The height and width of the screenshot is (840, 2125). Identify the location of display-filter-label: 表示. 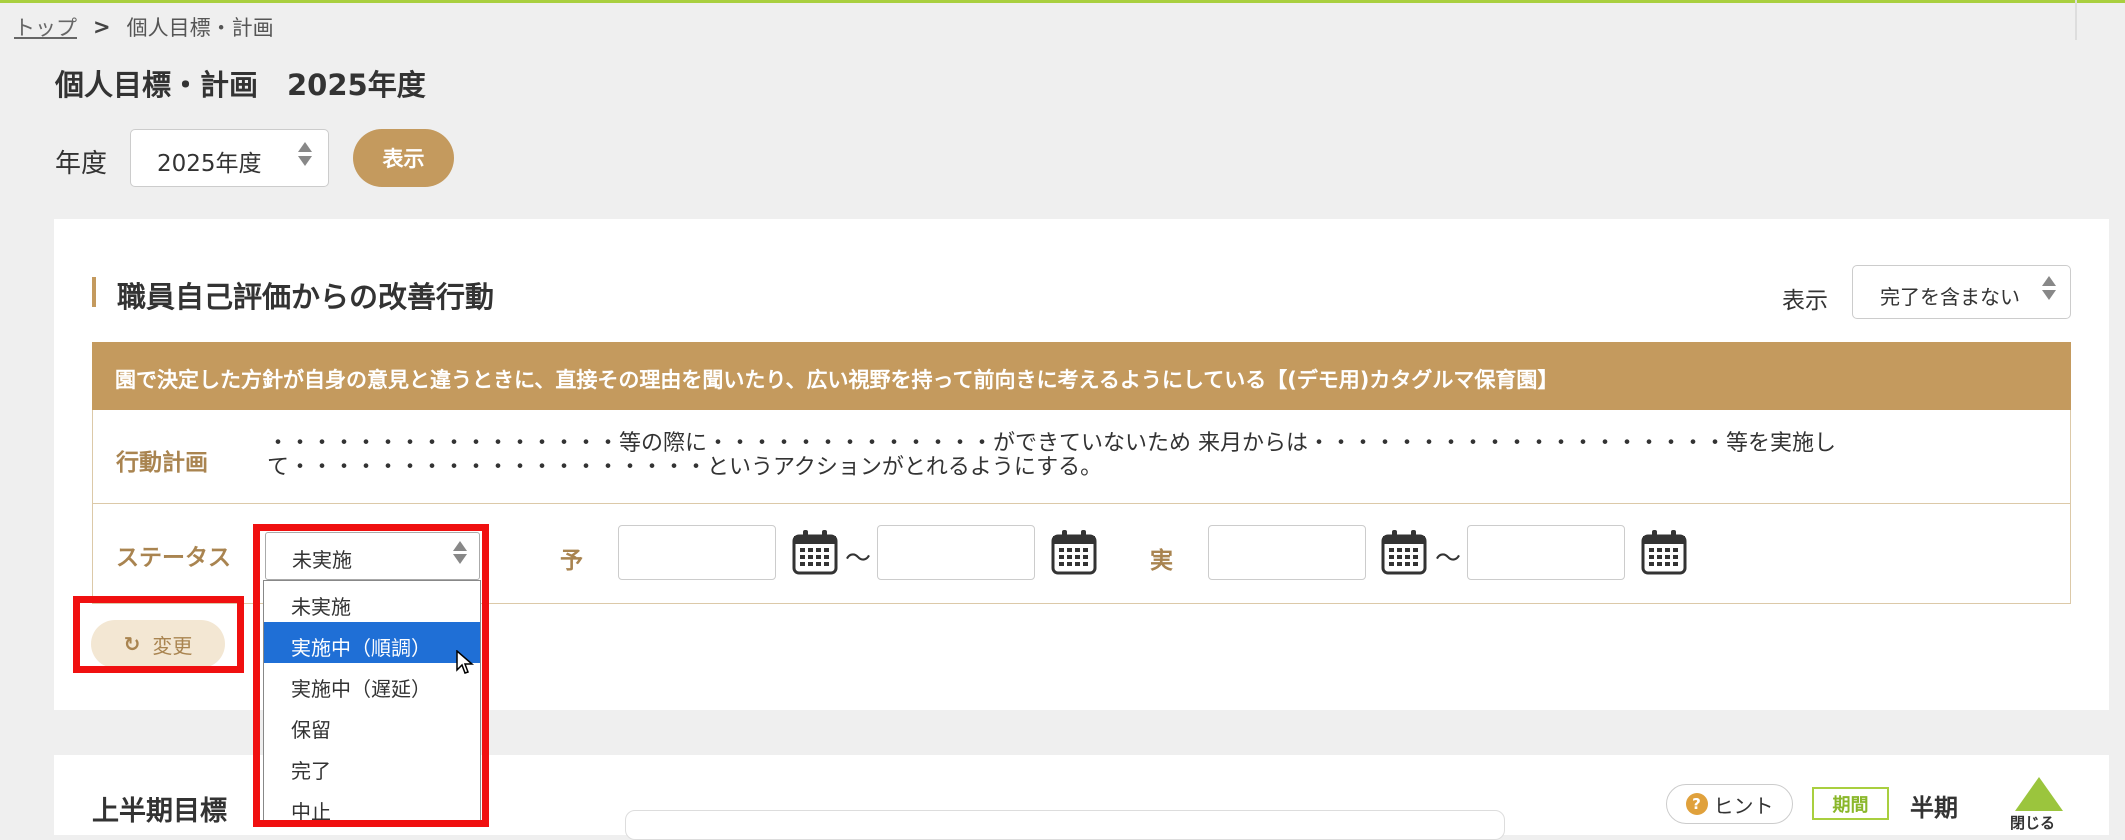
(1805, 301).